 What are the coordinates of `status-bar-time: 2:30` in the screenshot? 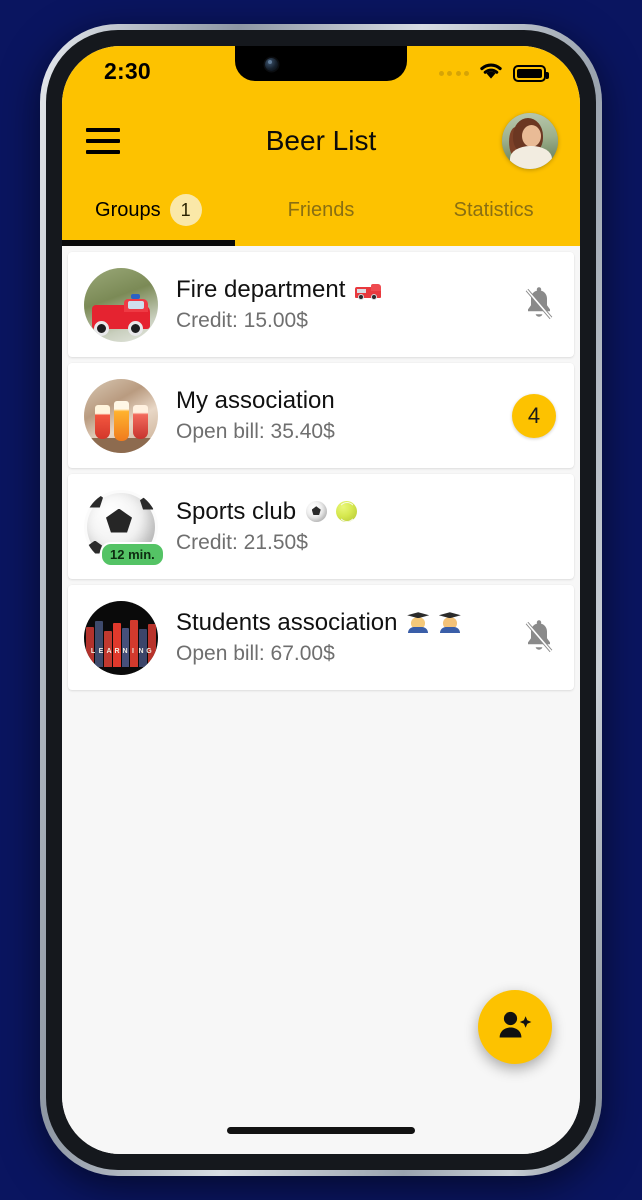 It's located at (127, 71).